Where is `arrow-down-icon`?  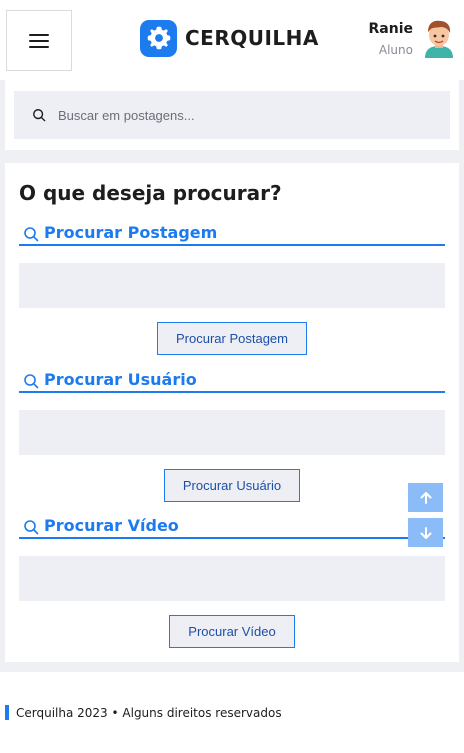
arrow-down-icon is located at coordinates (425, 532).